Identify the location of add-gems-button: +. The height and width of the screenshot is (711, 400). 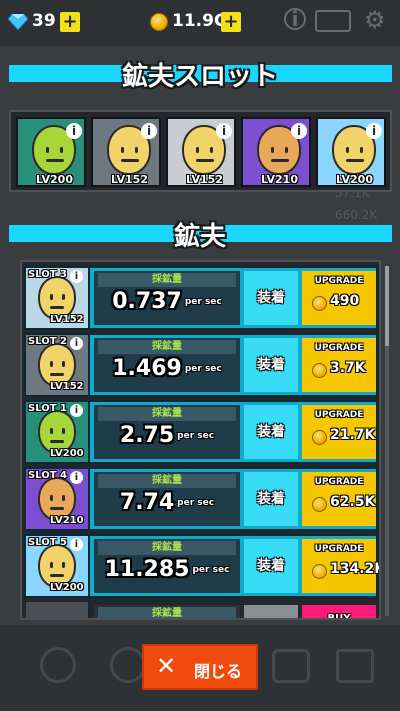
(70, 22).